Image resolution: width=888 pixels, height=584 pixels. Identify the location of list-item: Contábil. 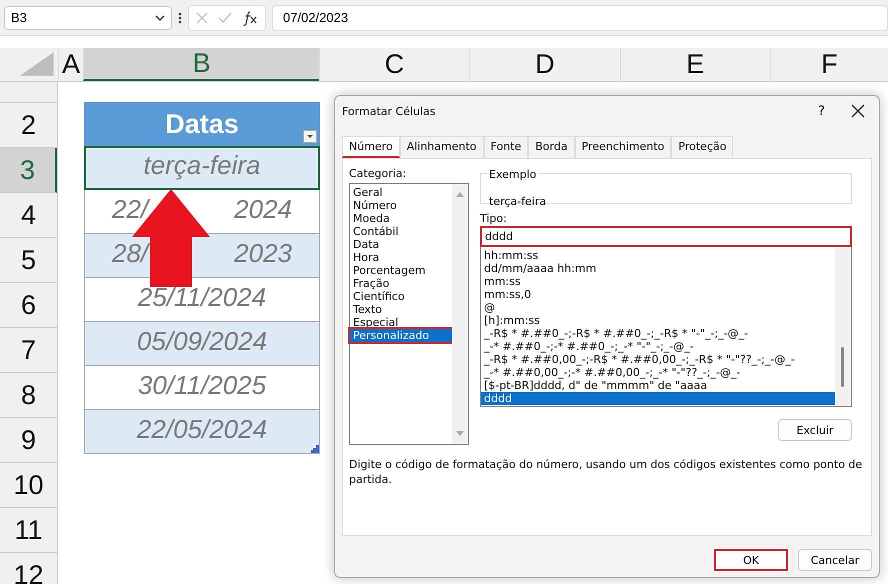
(401, 231).